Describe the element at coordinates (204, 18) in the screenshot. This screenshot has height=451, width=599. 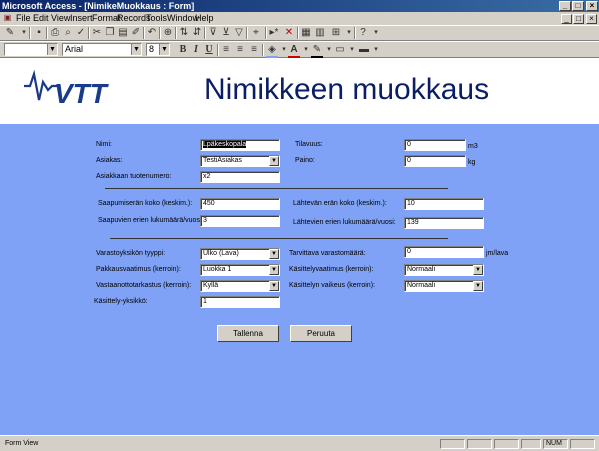
I see `menu-help: Help` at that location.